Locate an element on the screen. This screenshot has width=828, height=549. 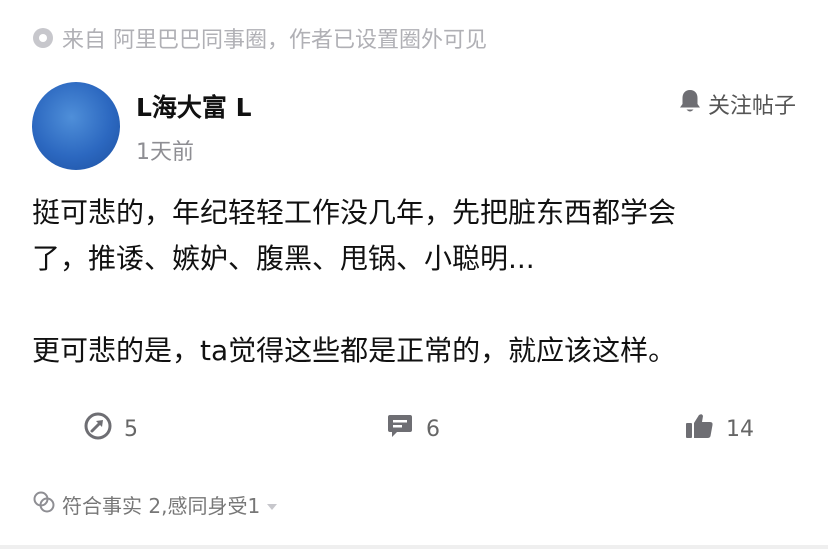
like-button: 14 is located at coordinates (719, 429).